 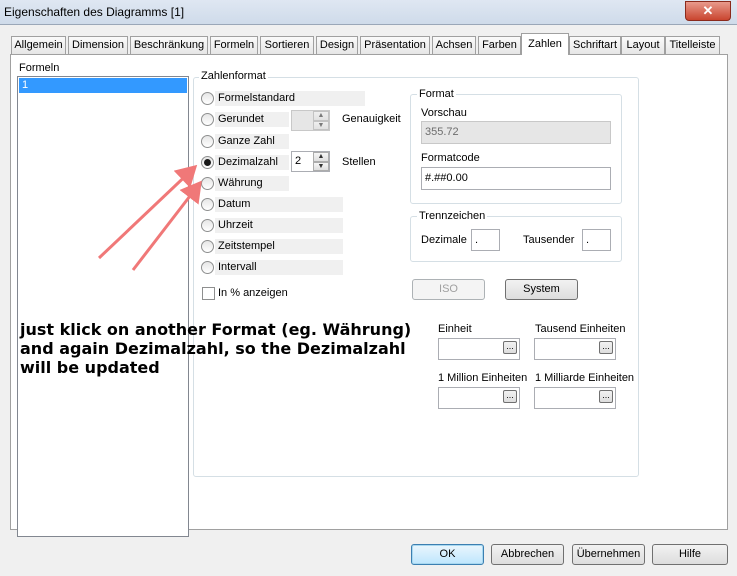 What do you see at coordinates (450, 158) in the screenshot?
I see `formatcode-label: Formatcode` at bounding box center [450, 158].